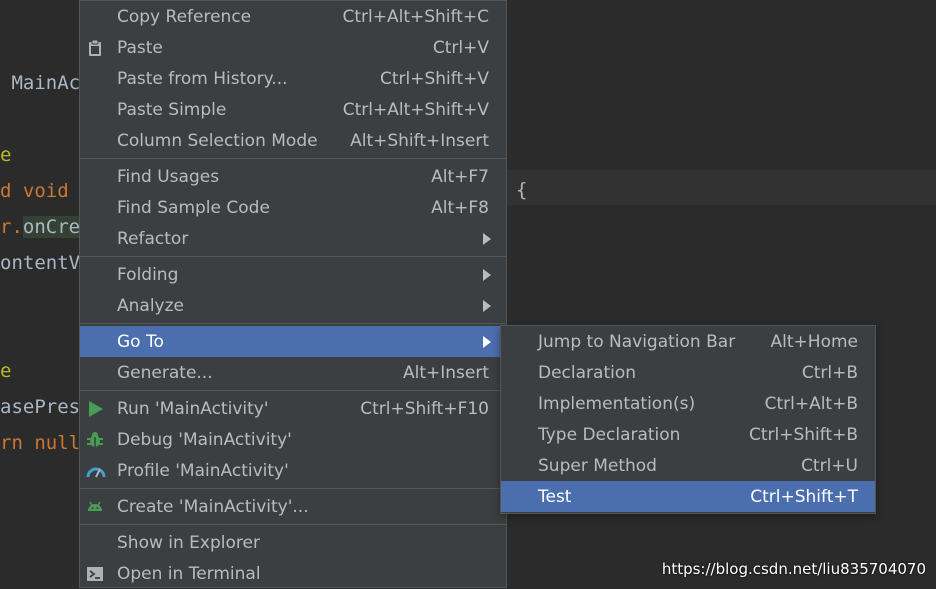  What do you see at coordinates (293, 238) in the screenshot?
I see `menu-item-refactor: Refactor` at bounding box center [293, 238].